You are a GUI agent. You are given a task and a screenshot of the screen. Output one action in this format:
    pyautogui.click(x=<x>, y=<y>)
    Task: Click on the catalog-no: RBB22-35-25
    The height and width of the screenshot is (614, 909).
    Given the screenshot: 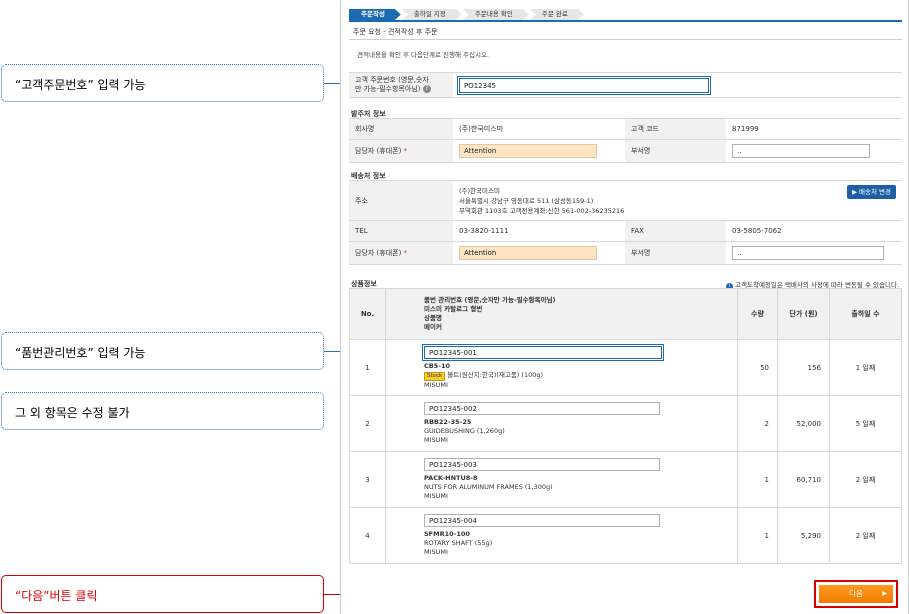 What is the action you would take?
    pyautogui.click(x=448, y=422)
    